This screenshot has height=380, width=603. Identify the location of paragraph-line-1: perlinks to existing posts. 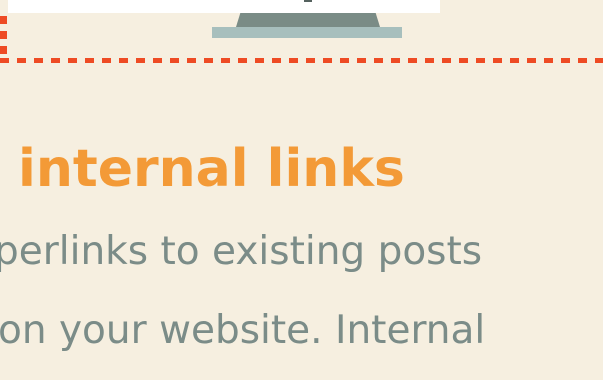
(241, 251).